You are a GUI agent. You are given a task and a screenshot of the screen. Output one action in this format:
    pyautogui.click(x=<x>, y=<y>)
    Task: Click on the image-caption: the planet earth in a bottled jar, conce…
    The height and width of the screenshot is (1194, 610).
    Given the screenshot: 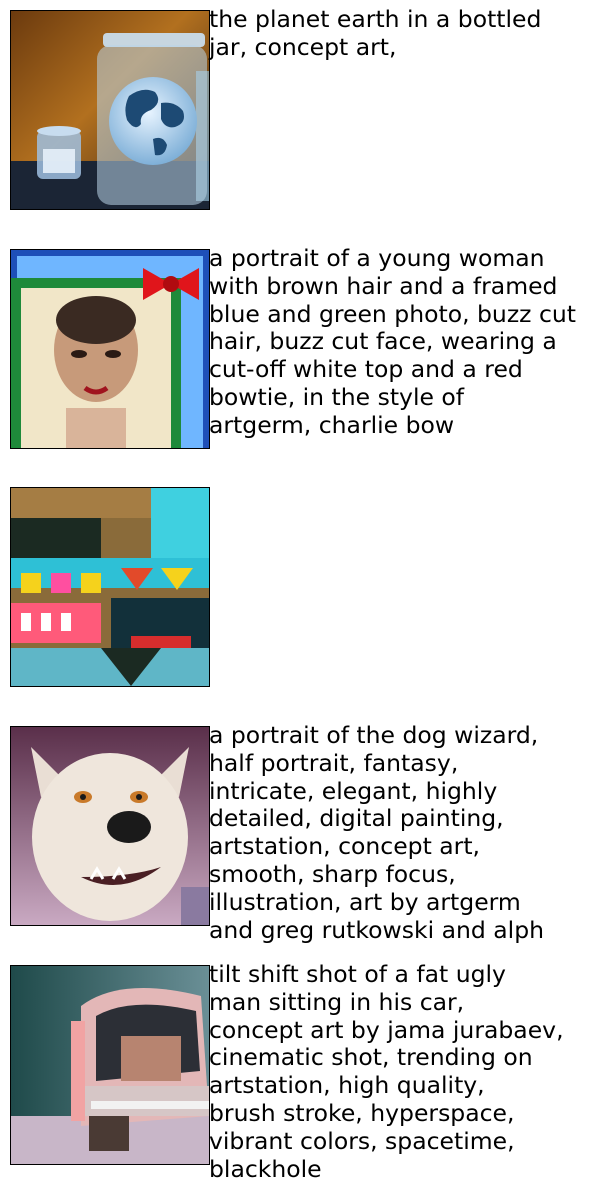 What is the action you would take?
    pyautogui.click(x=375, y=33)
    